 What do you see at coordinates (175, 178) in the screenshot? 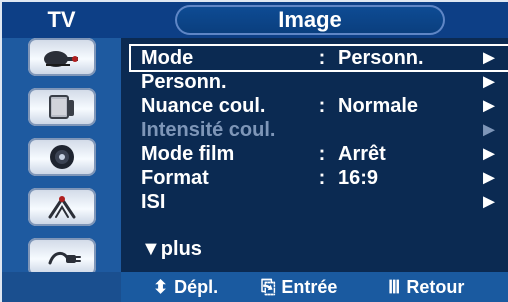
I see `menu-item-label: Format` at bounding box center [175, 178].